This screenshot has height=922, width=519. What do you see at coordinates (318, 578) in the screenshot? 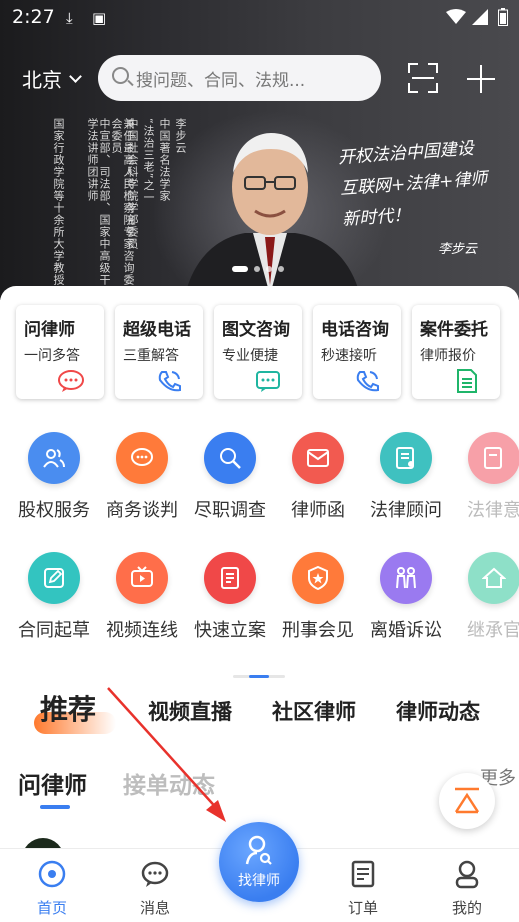
I see `badge-star-icon` at bounding box center [318, 578].